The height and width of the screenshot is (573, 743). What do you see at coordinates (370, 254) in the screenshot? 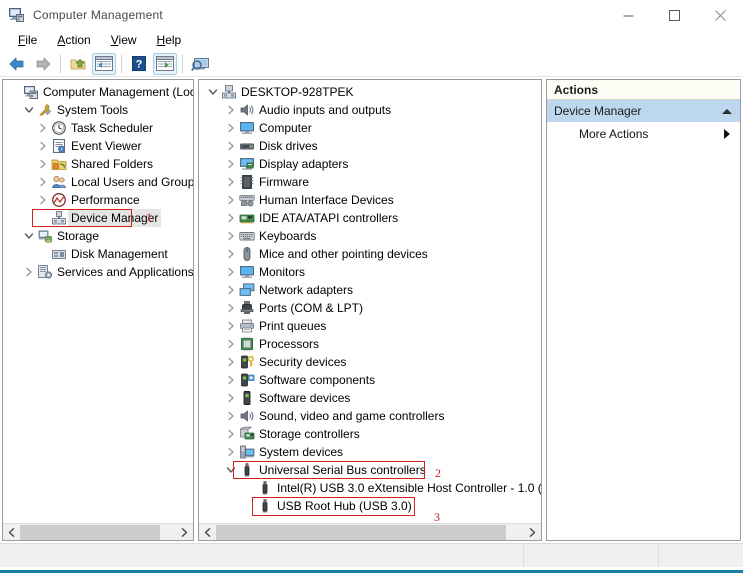
I see `tree-item-mice-and-other-pointing-devices: Mice and other pointing devices` at bounding box center [370, 254].